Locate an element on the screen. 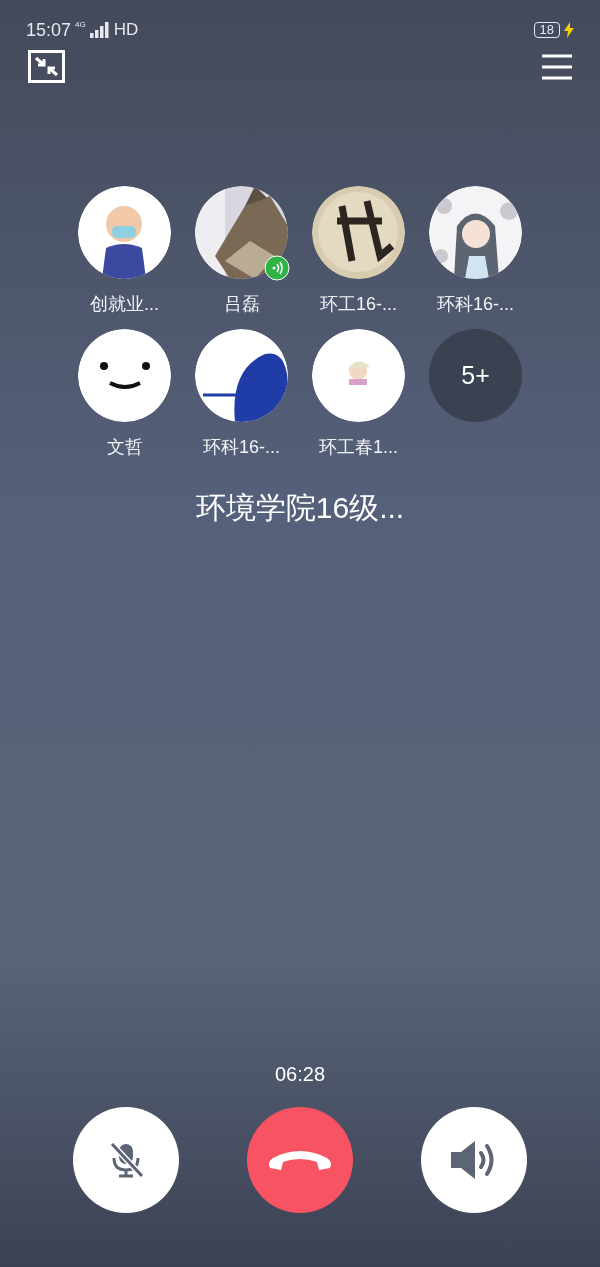 This screenshot has width=600, height=1267. call-timer: 06:28 is located at coordinates (300, 1074).